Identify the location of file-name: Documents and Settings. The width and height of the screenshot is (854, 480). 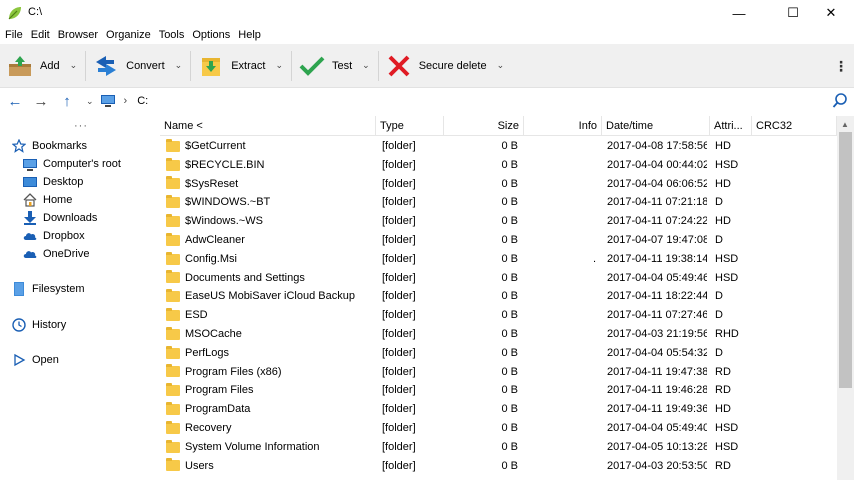
(245, 277).